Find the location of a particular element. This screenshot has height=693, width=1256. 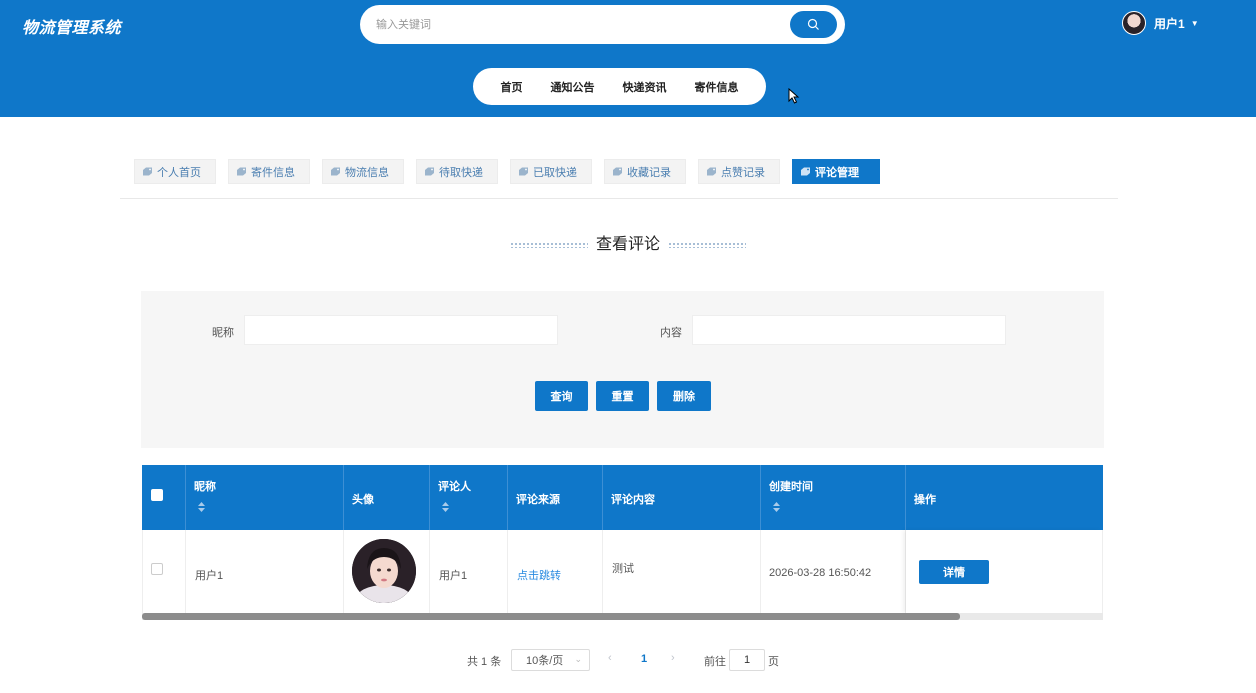

user-avatar is located at coordinates (1134, 23).